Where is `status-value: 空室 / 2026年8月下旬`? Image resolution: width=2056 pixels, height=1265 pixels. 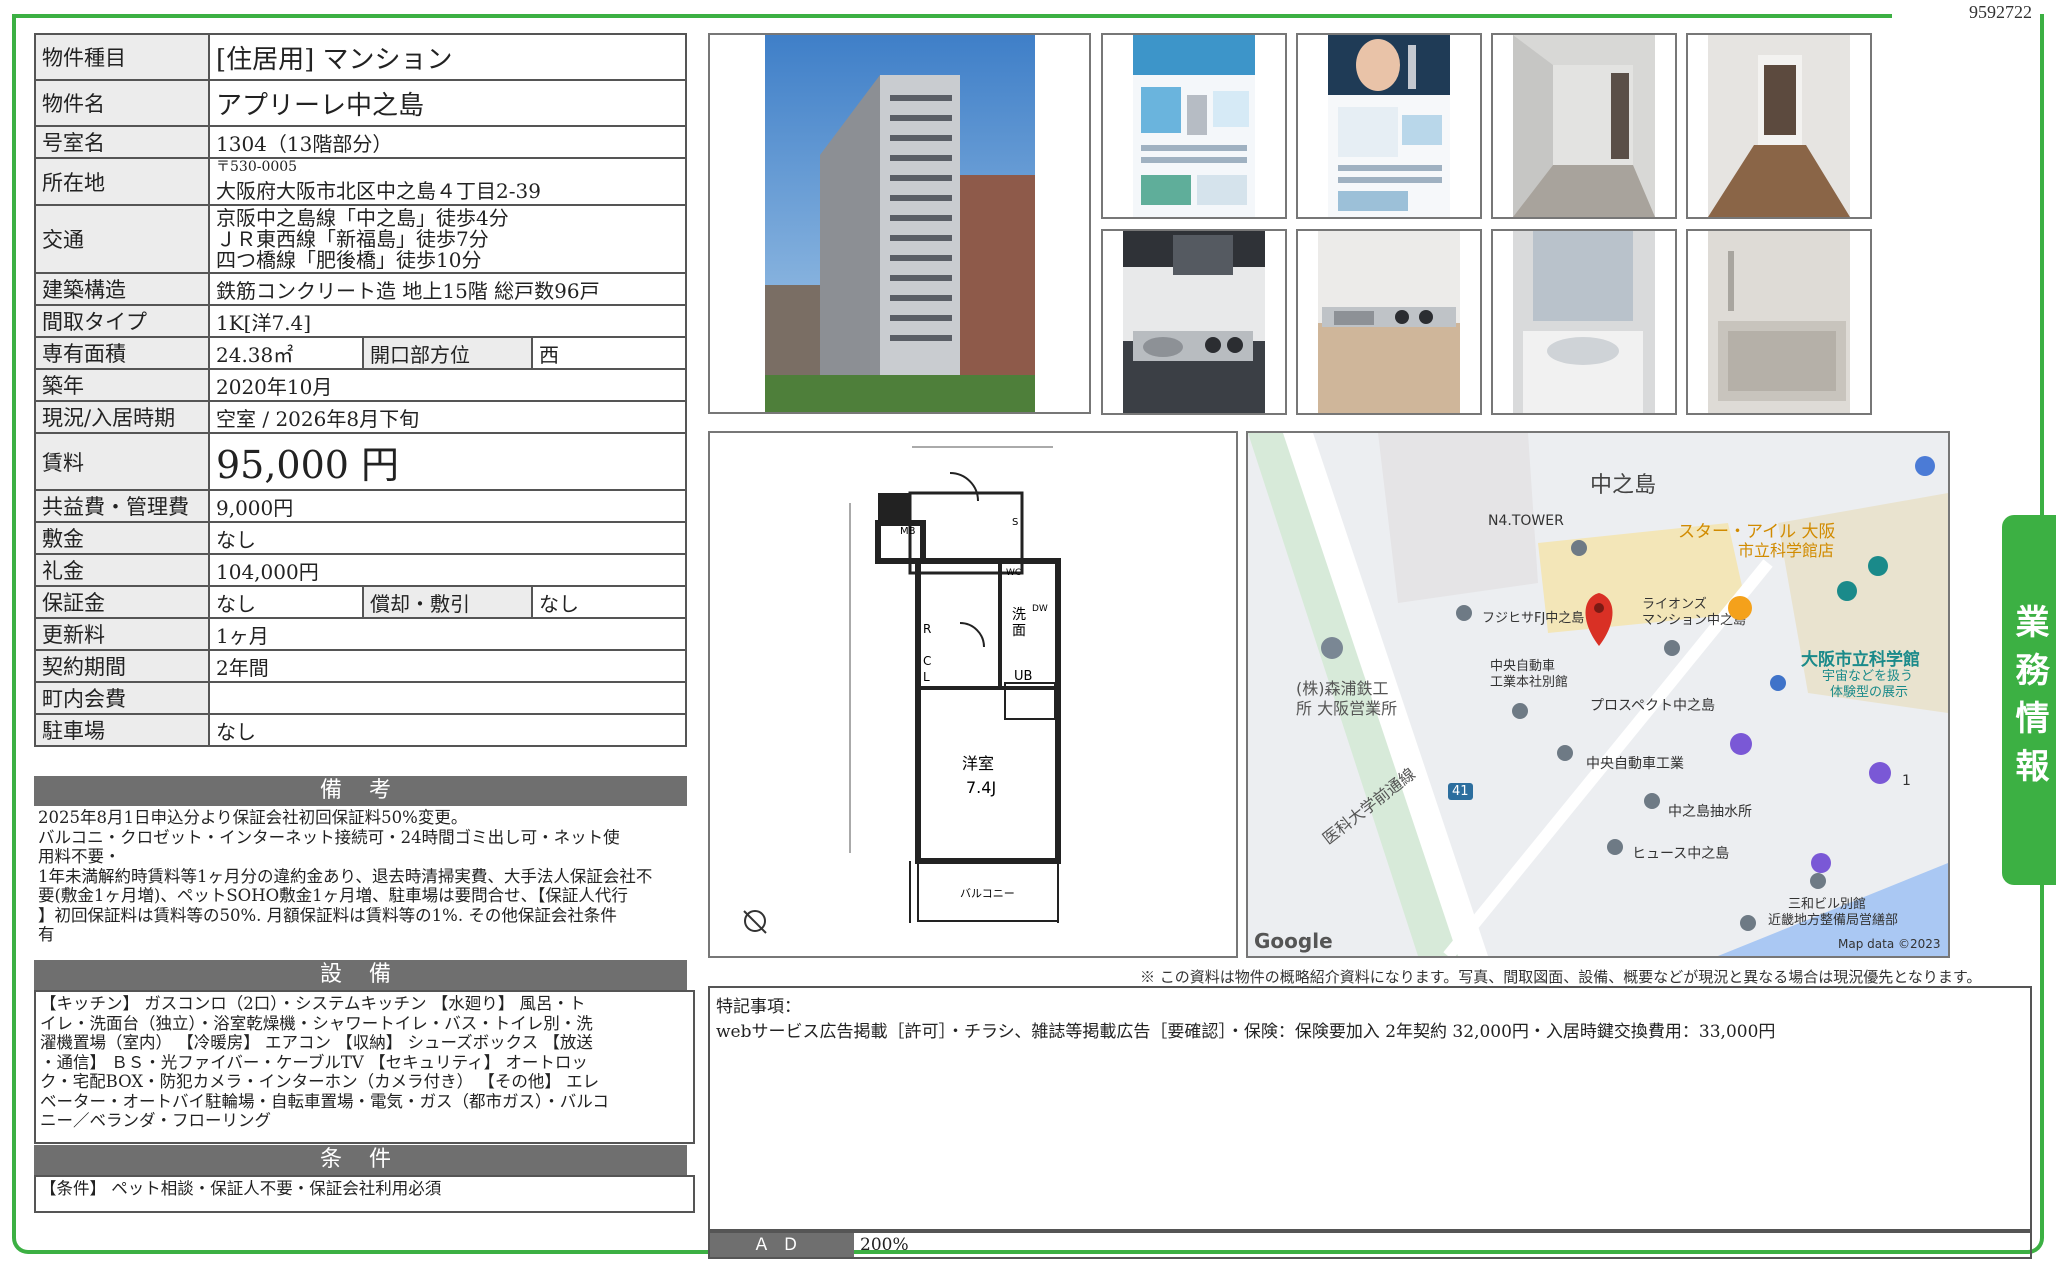 status-value: 空室 / 2026年8月下旬 is located at coordinates (447, 417).